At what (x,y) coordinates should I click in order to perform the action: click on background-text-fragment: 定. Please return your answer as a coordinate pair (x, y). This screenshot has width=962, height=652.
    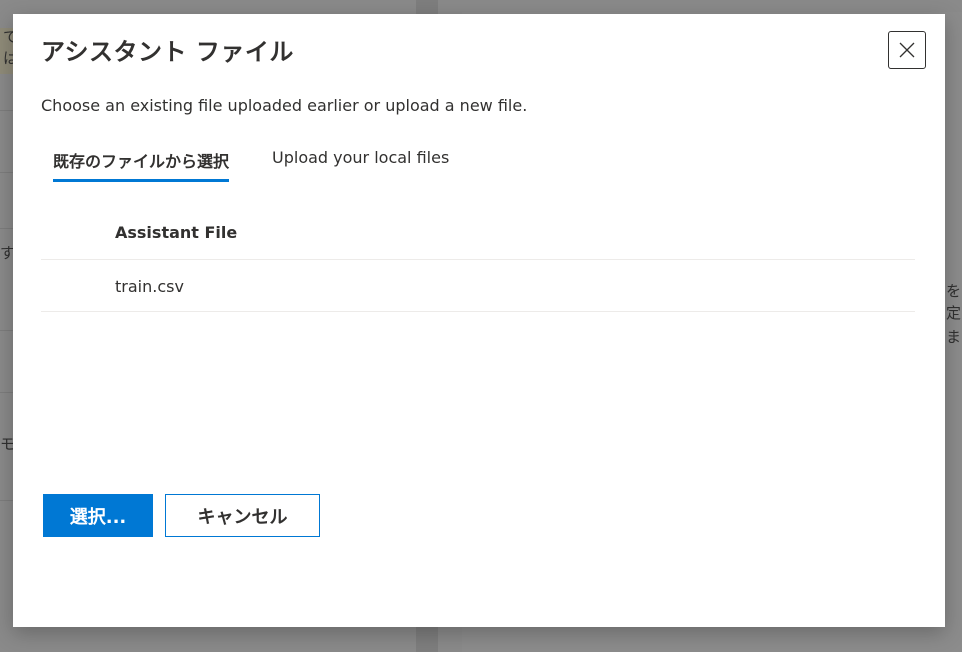
    Looking at the image, I should click on (954, 313).